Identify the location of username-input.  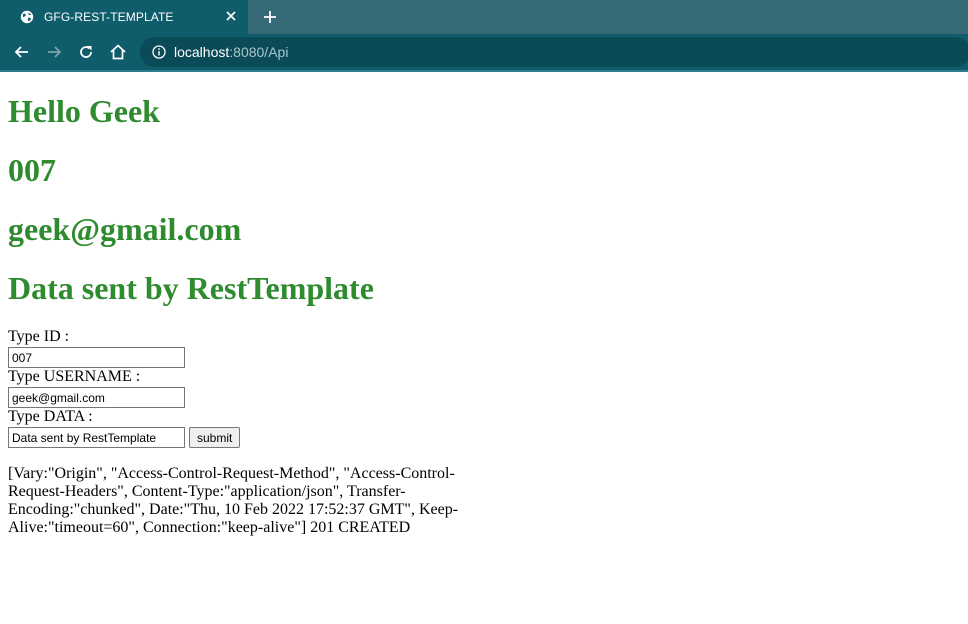
(96, 397).